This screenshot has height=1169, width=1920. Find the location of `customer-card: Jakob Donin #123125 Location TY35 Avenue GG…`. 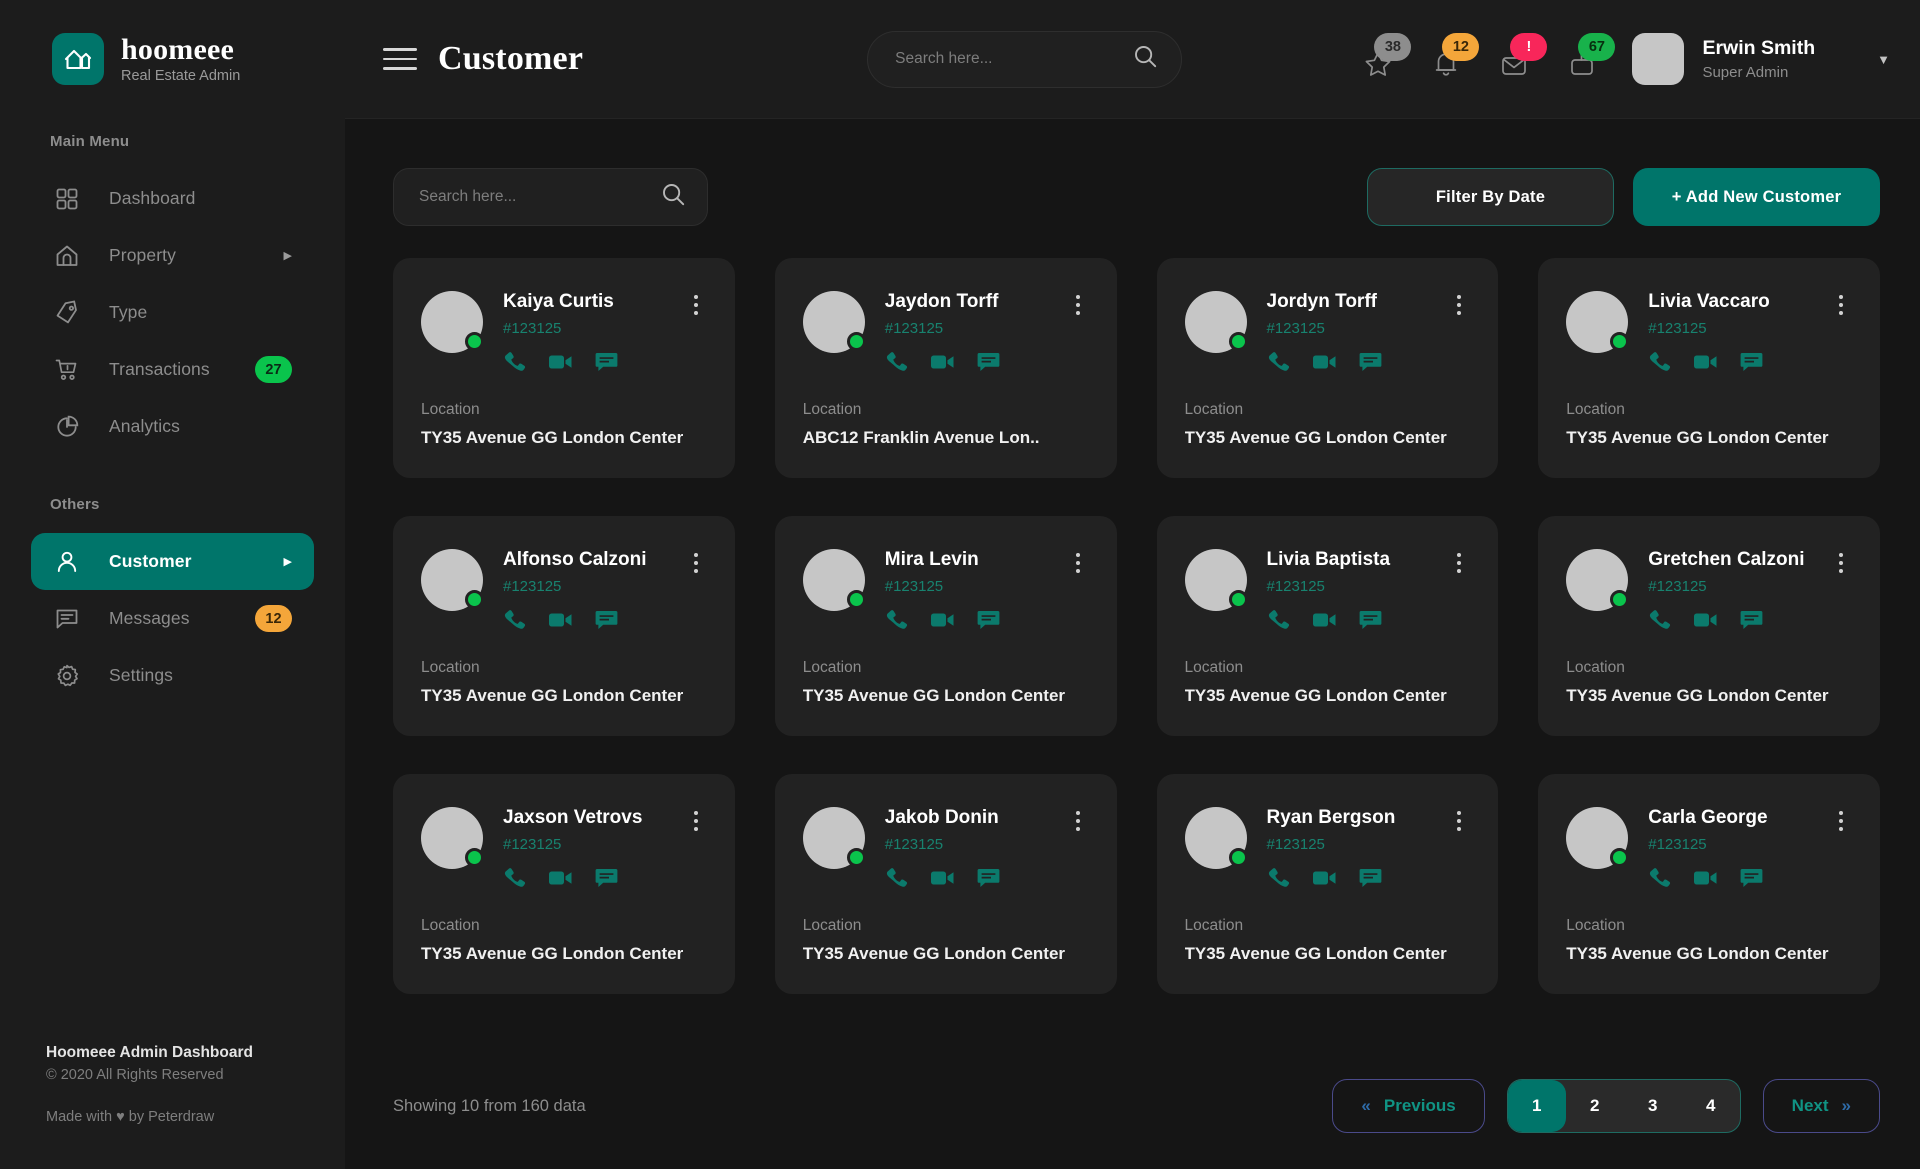

customer-card: Jakob Donin #123125 Location TY35 Avenue GG… is located at coordinates (945, 884).